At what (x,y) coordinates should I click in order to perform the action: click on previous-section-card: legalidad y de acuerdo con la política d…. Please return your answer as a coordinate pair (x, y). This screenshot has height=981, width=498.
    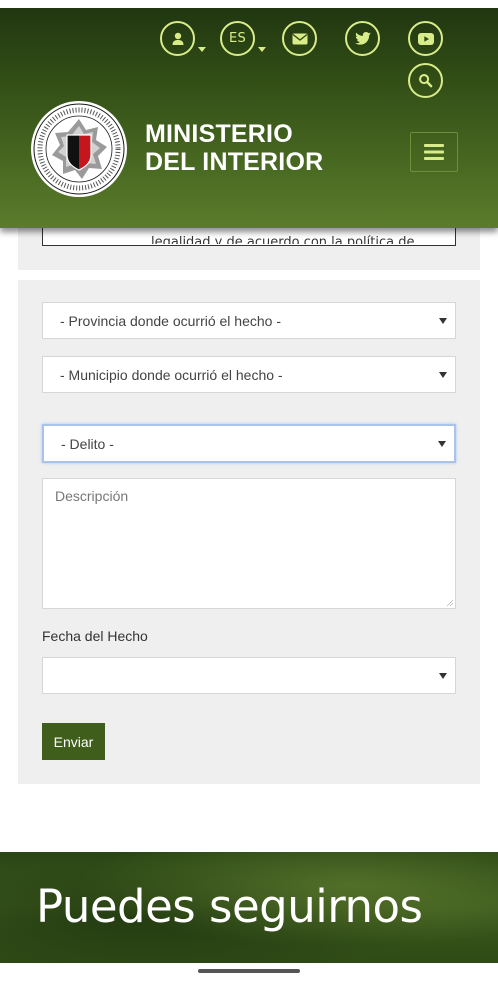
    Looking at the image, I should click on (249, 247).